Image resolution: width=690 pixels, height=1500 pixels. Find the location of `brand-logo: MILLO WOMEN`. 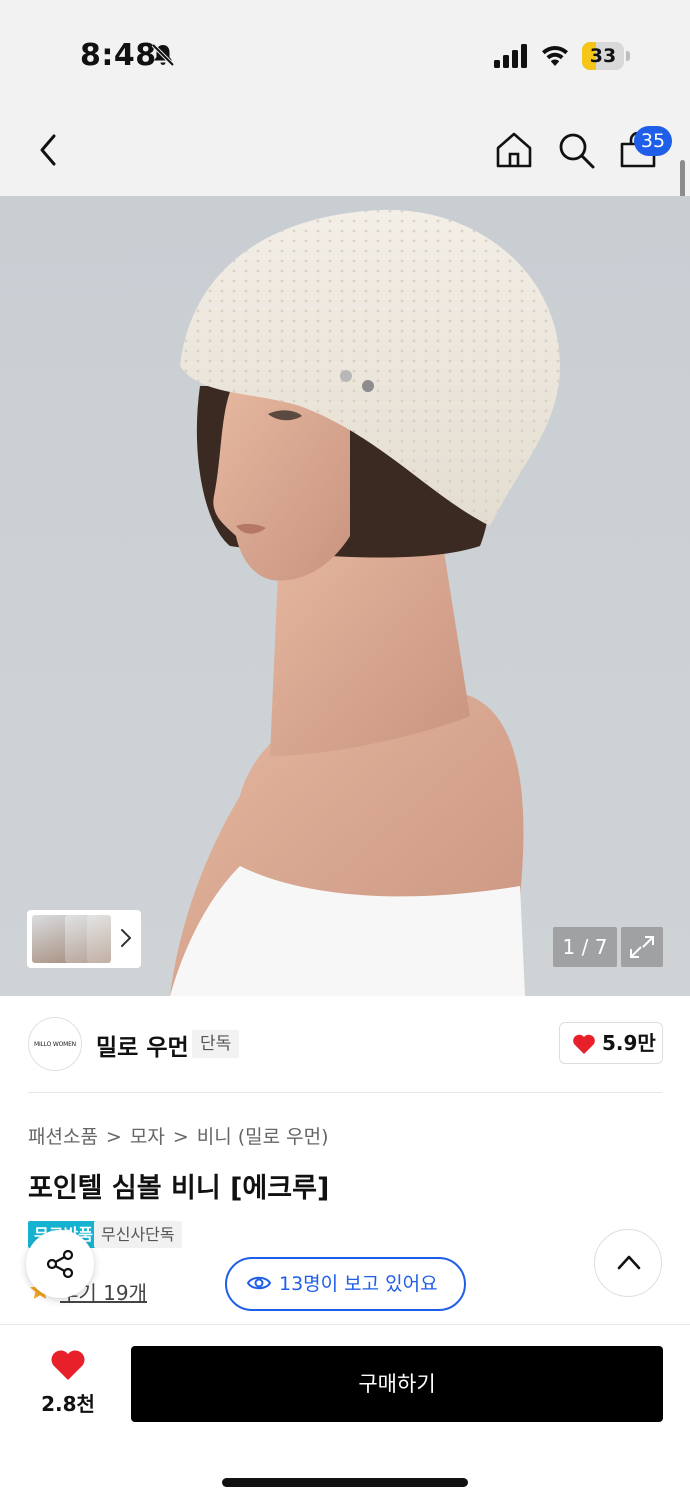

brand-logo: MILLO WOMEN is located at coordinates (55, 1044).